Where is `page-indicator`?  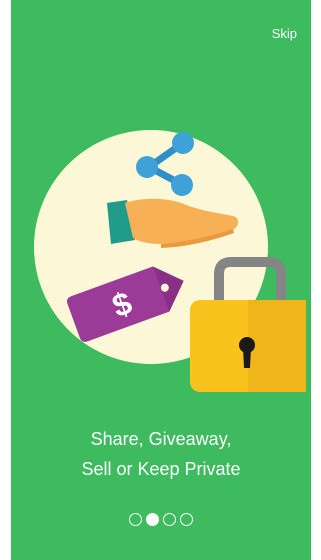
page-indicator is located at coordinates (161, 522).